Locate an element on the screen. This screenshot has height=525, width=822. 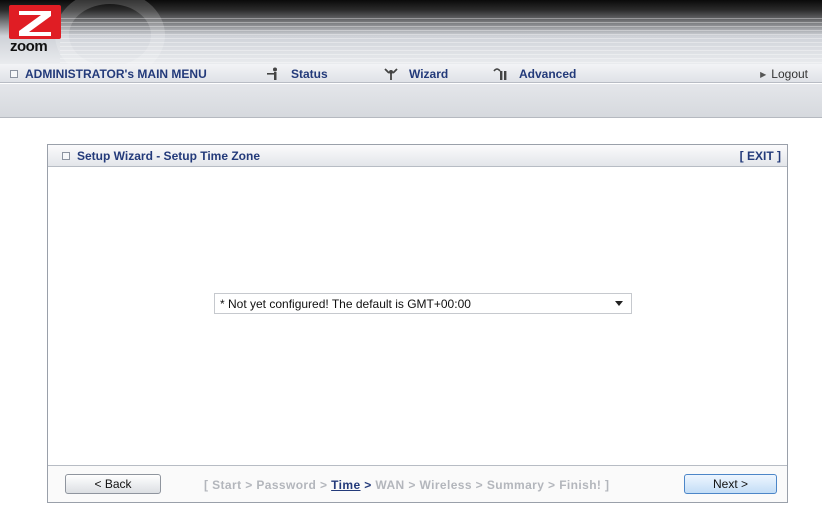
tools-icon is located at coordinates (500, 74).